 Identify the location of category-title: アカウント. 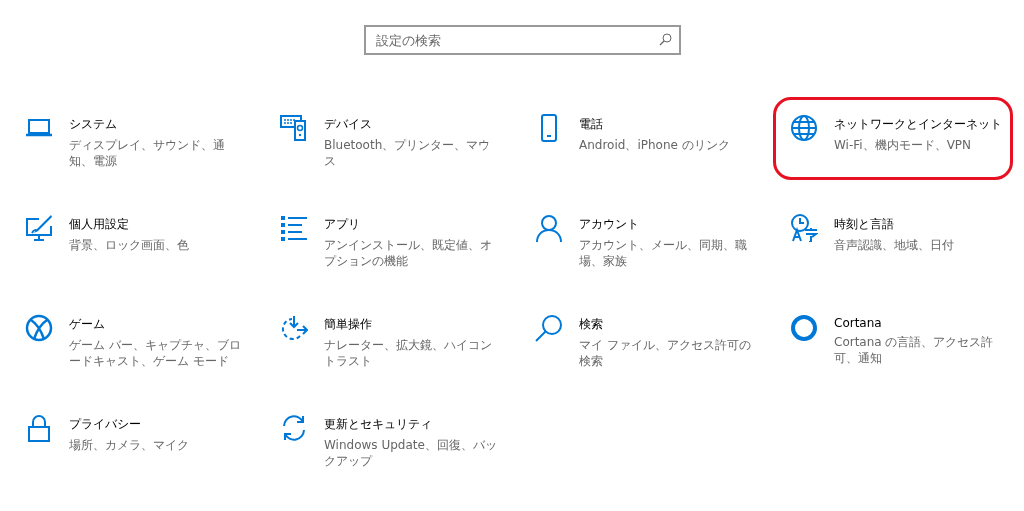
(609, 224).